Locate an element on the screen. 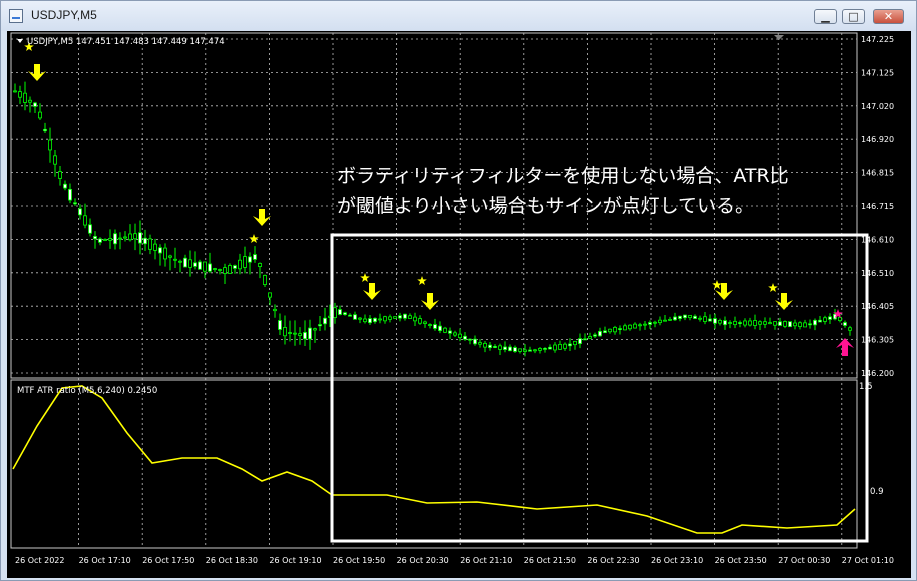 This screenshot has width=917, height=581. price-tick-label: 147.225 is located at coordinates (877, 39).